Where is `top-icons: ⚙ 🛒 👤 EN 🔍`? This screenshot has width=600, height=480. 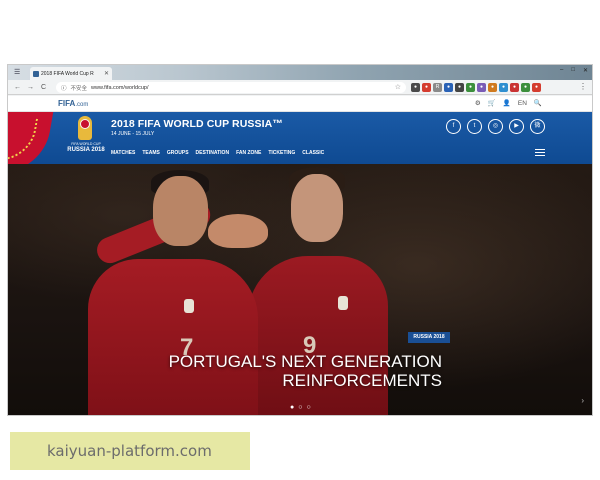
top-icons: ⚙ 🛒 👤 EN 🔍 is located at coordinates (508, 103).